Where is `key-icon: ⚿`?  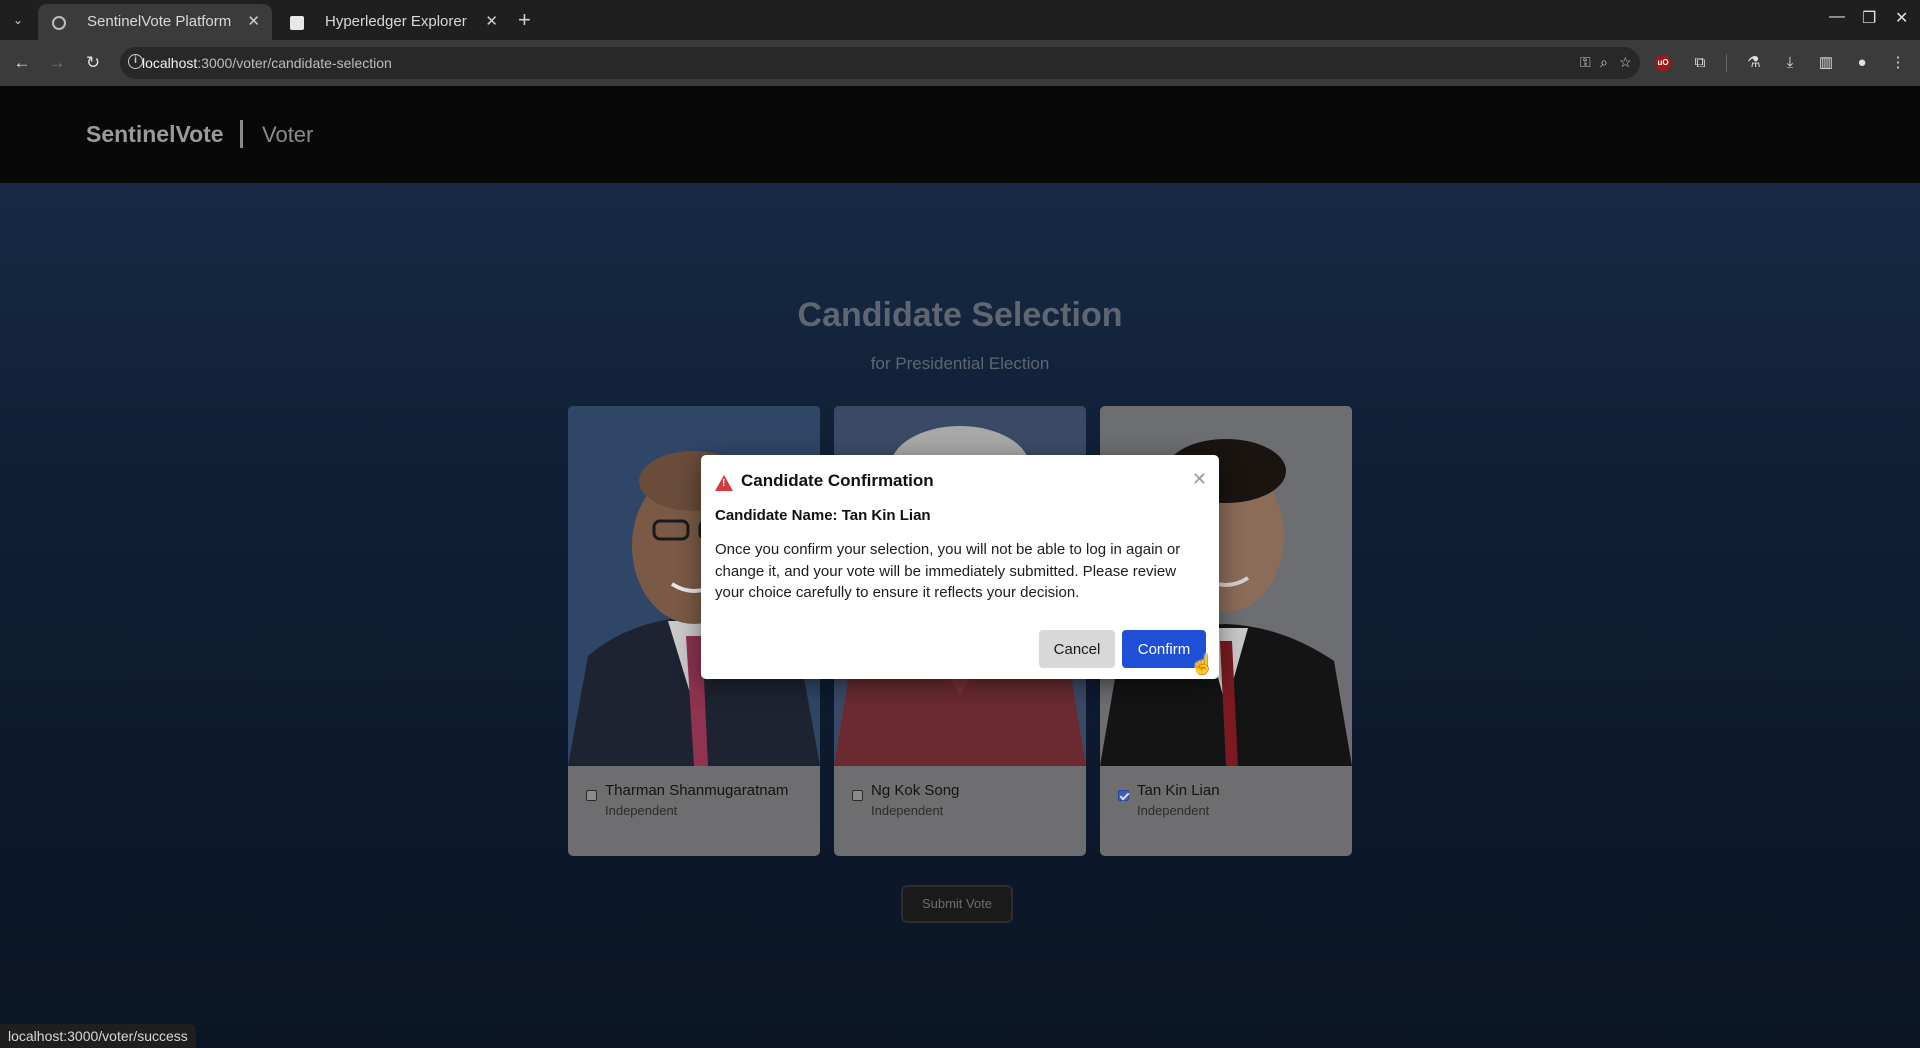
key-icon: ⚿ is located at coordinates (1585, 62).